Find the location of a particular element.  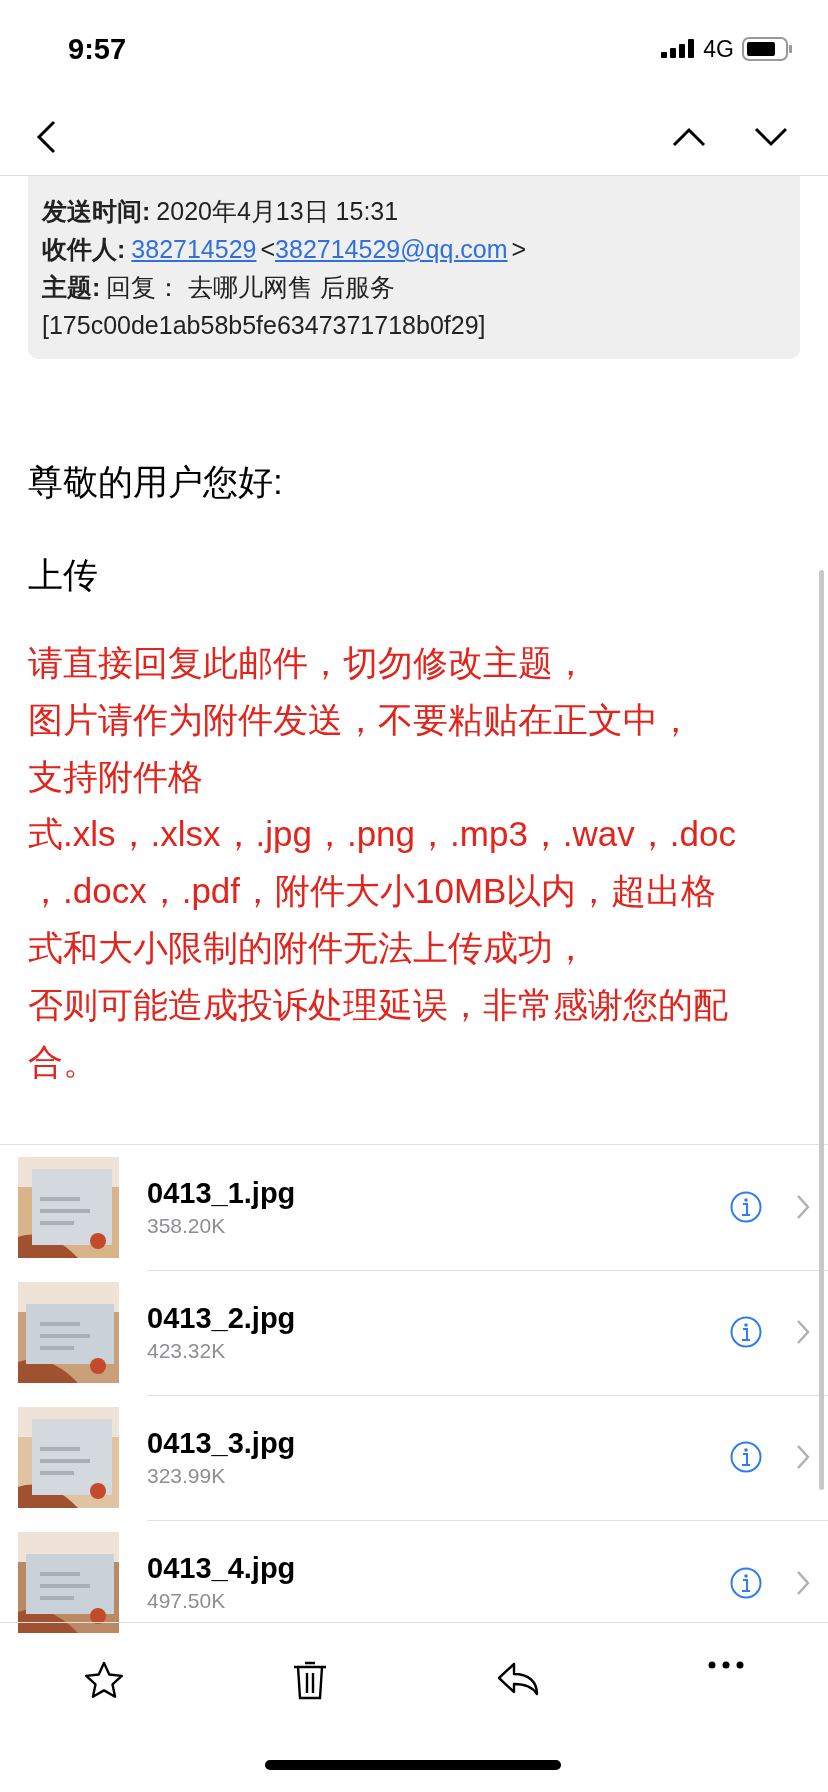

file-size: 323.99K is located at coordinates (186, 1475).